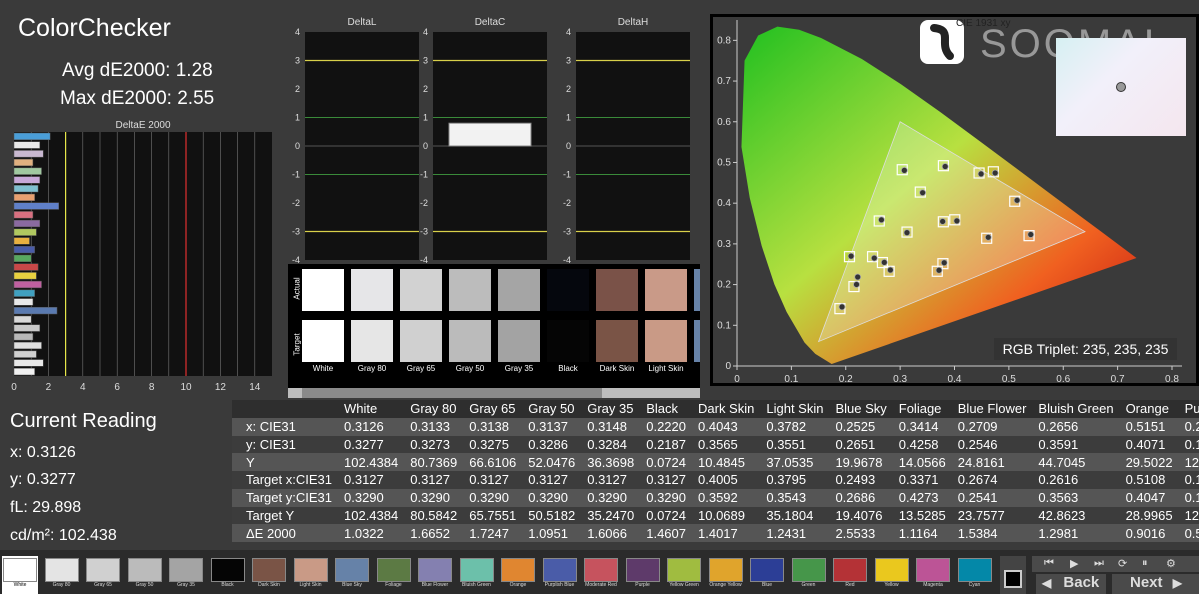 This screenshot has width=1199, height=594. Describe the element at coordinates (311, 575) in the screenshot. I see `patch-button: Light Skin` at that location.